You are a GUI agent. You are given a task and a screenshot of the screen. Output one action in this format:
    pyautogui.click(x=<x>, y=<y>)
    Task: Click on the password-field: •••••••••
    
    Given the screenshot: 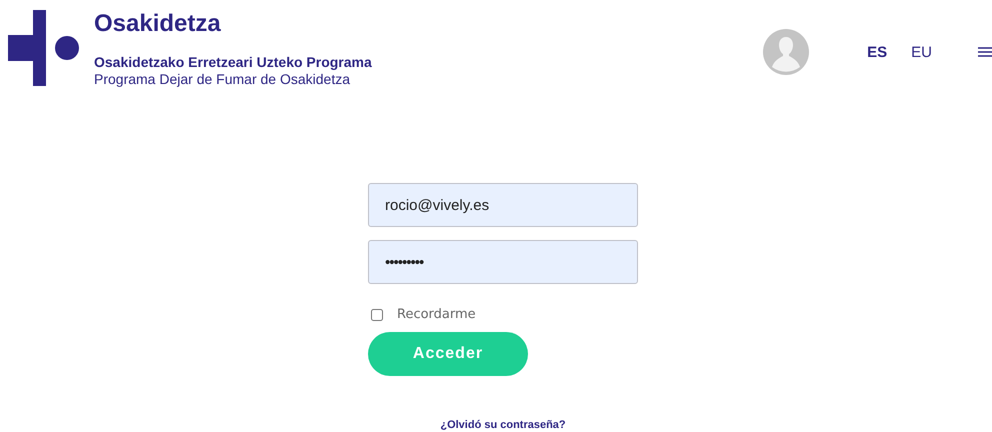 What is the action you would take?
    pyautogui.click(x=503, y=262)
    